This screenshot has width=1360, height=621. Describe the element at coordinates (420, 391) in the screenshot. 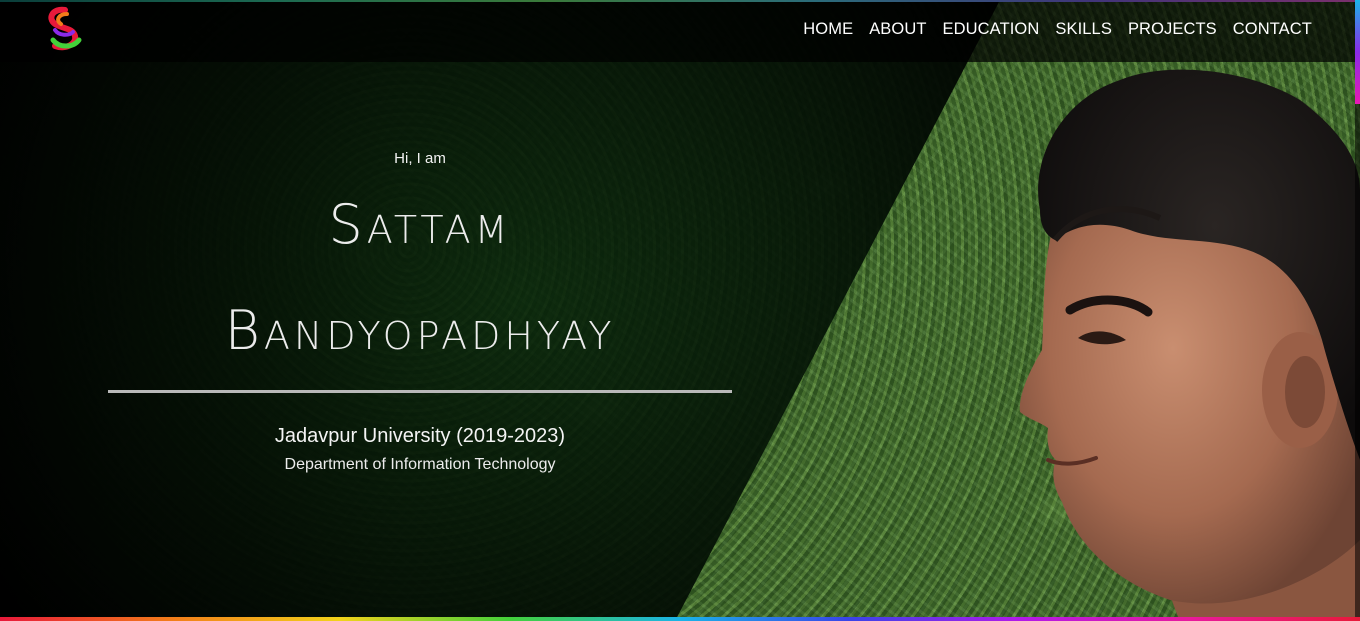

I see `name-divider` at that location.